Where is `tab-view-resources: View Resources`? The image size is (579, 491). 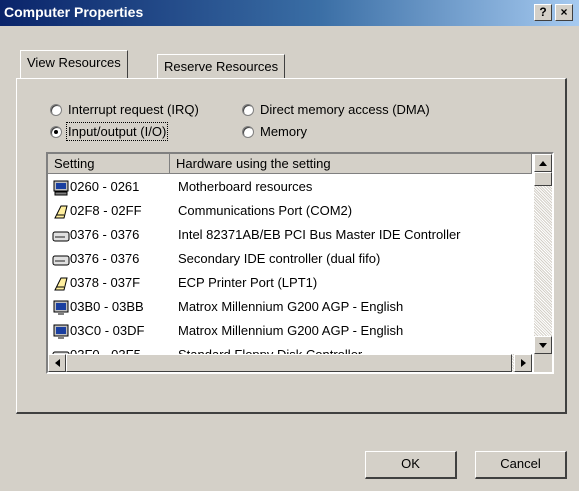
tab-view-resources: View Resources is located at coordinates (74, 64).